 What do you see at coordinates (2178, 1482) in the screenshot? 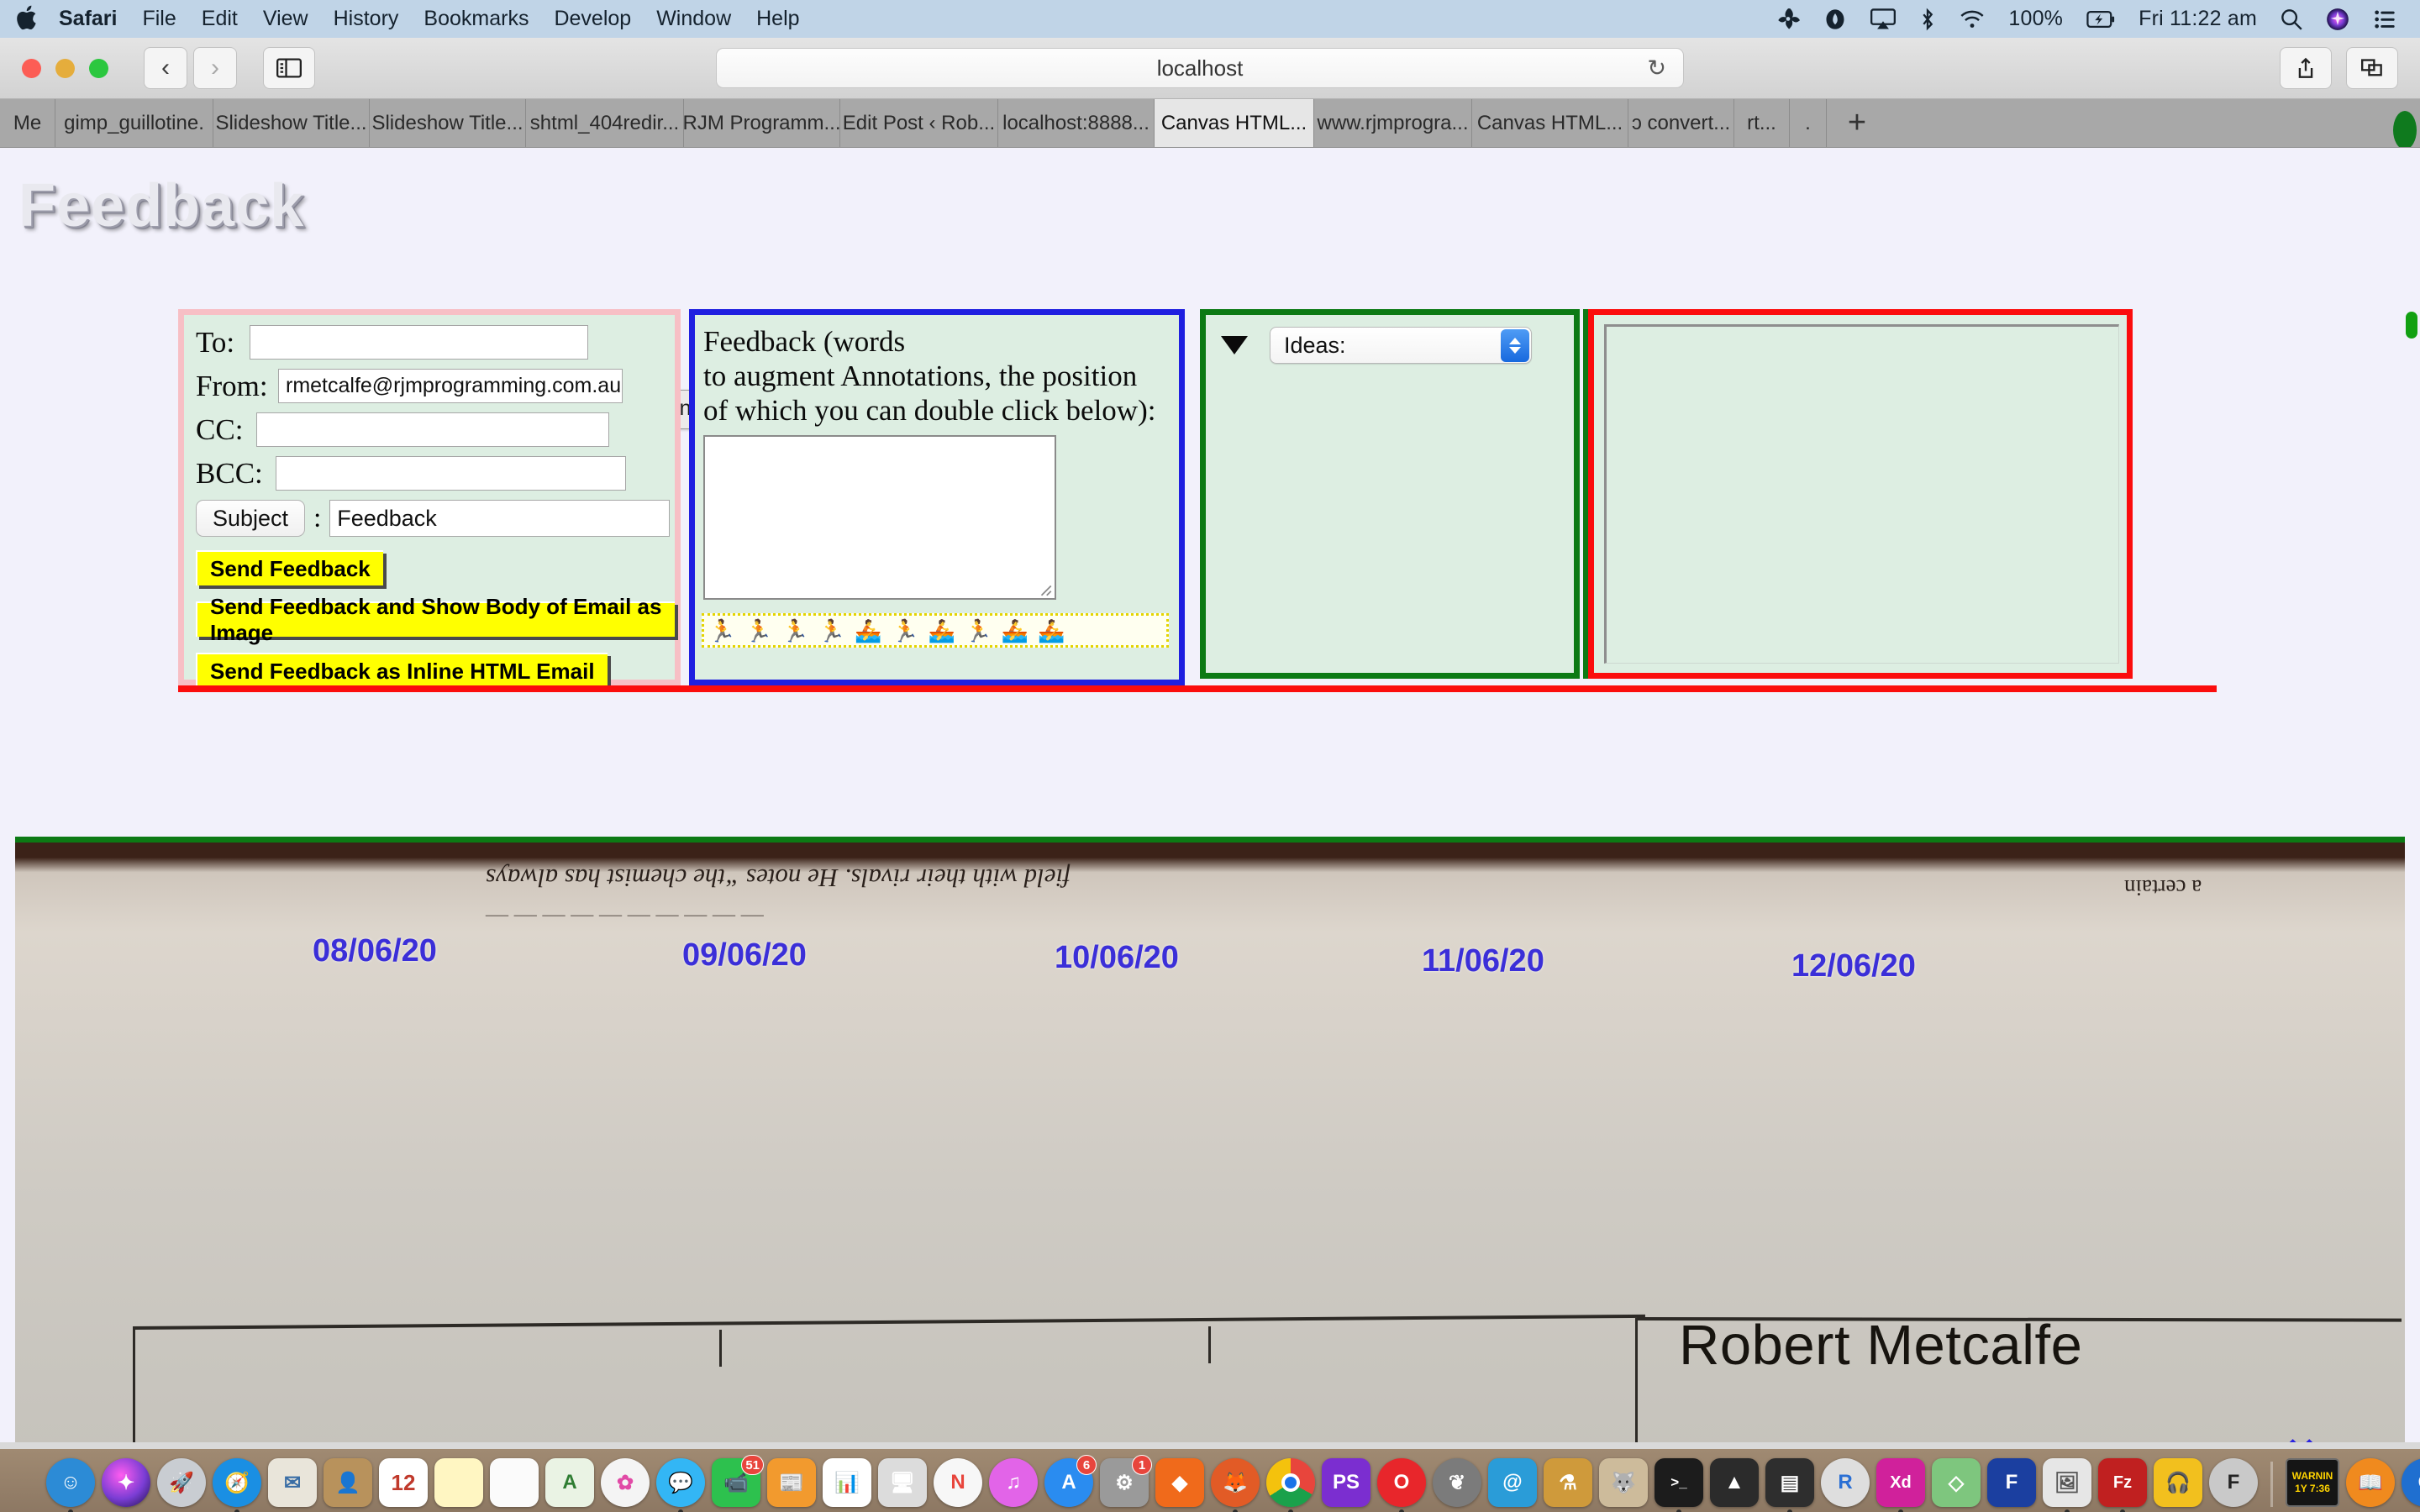
I see `audacity-icon: 🎧` at bounding box center [2178, 1482].